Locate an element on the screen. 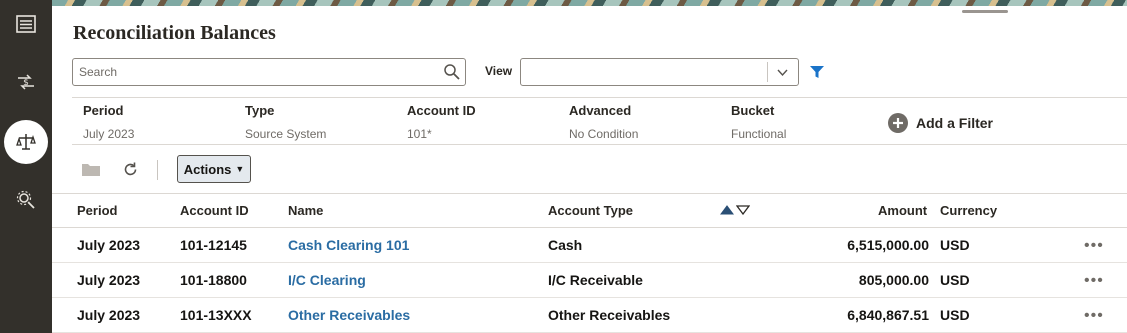 Image resolution: width=1127 pixels, height=333 pixels. filter-icon is located at coordinates (817, 72).